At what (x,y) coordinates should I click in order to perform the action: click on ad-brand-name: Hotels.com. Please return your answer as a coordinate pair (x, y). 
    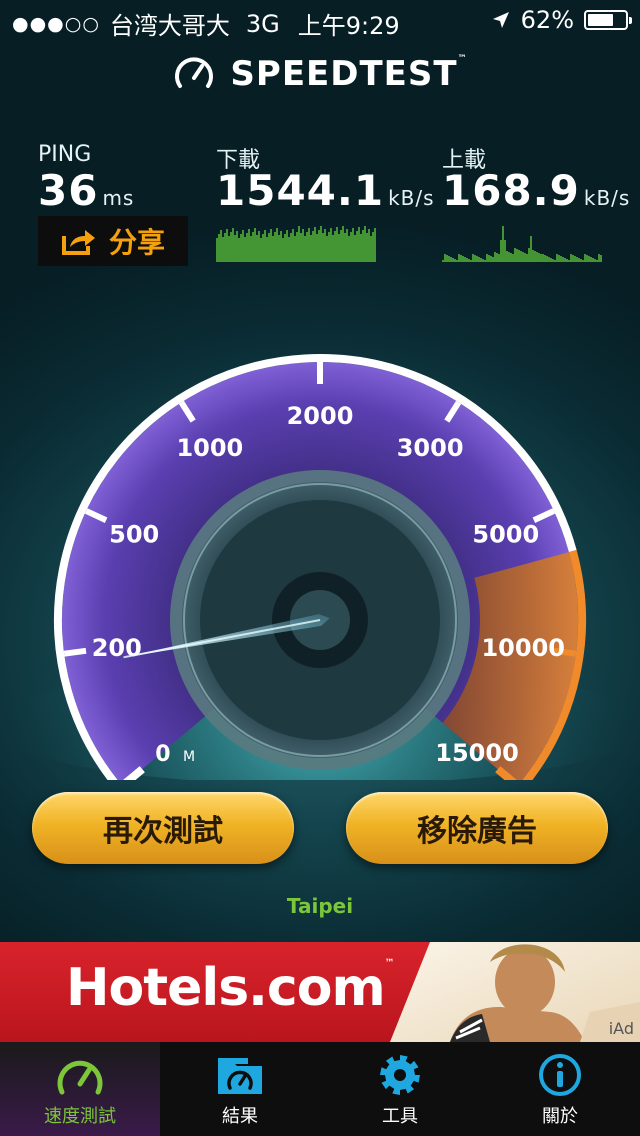
    Looking at the image, I should click on (226, 988).